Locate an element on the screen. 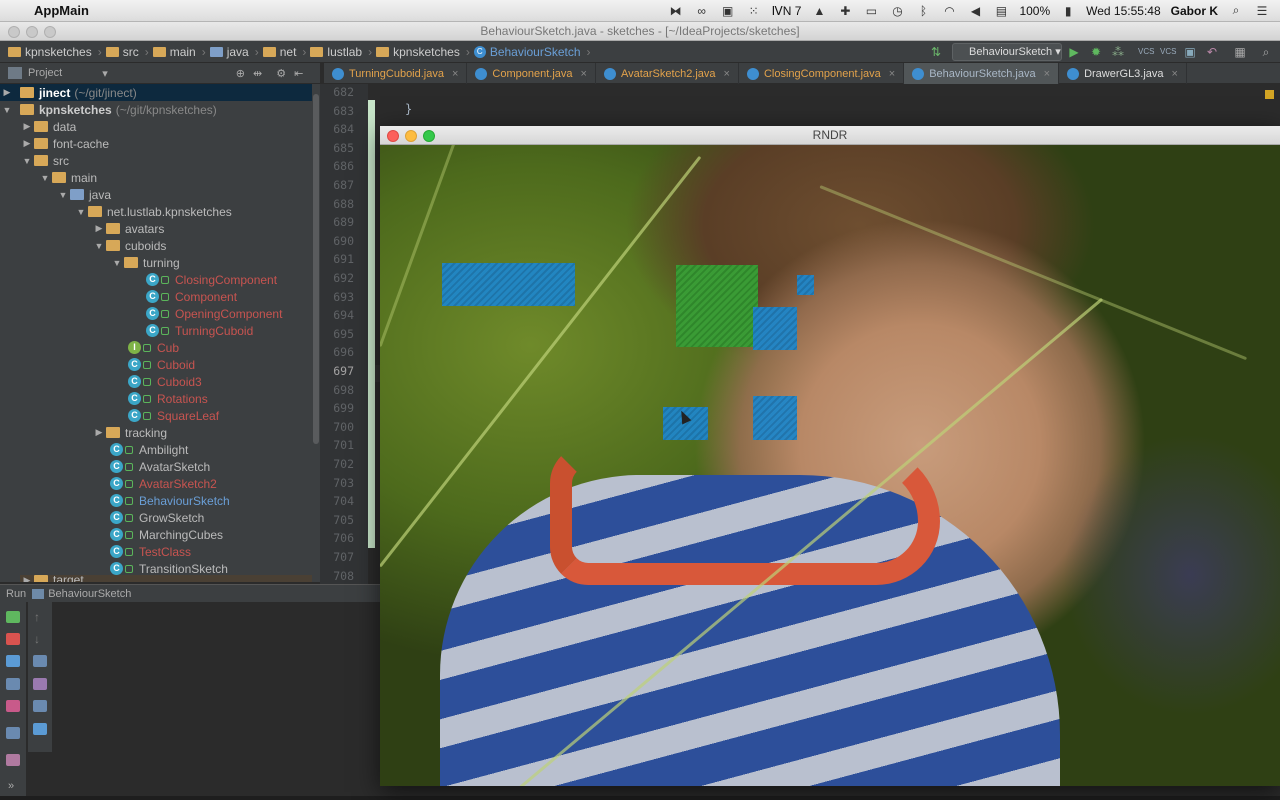 This screenshot has height=800, width=1280. rndr-titlebar: RNDR is located at coordinates (830, 135).